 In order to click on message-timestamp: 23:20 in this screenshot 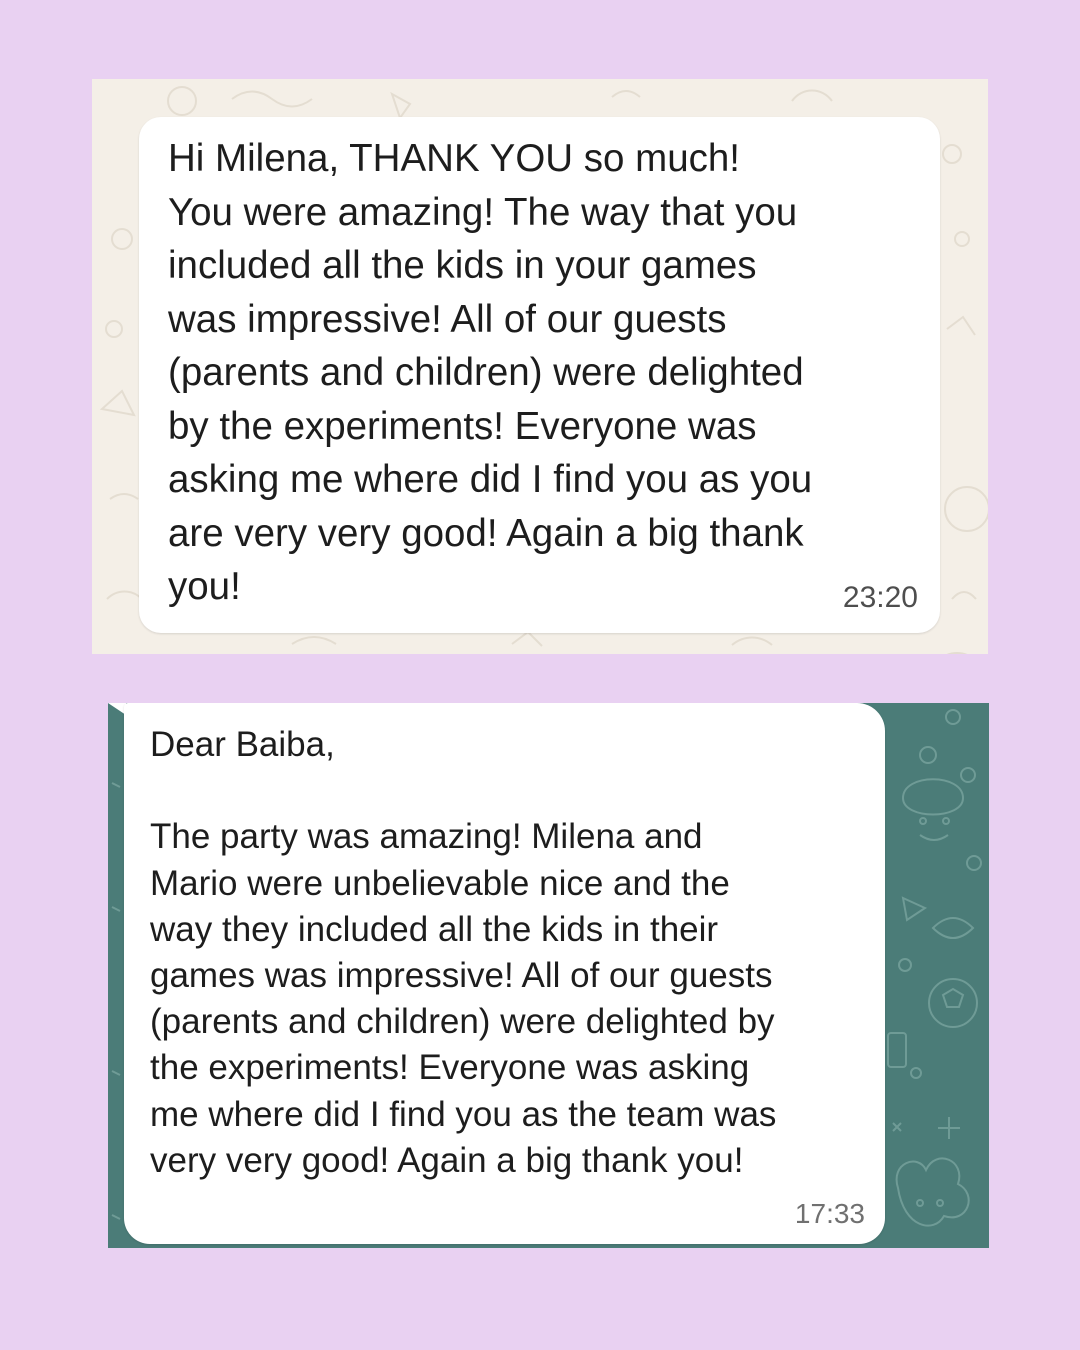, I will do `click(880, 597)`.